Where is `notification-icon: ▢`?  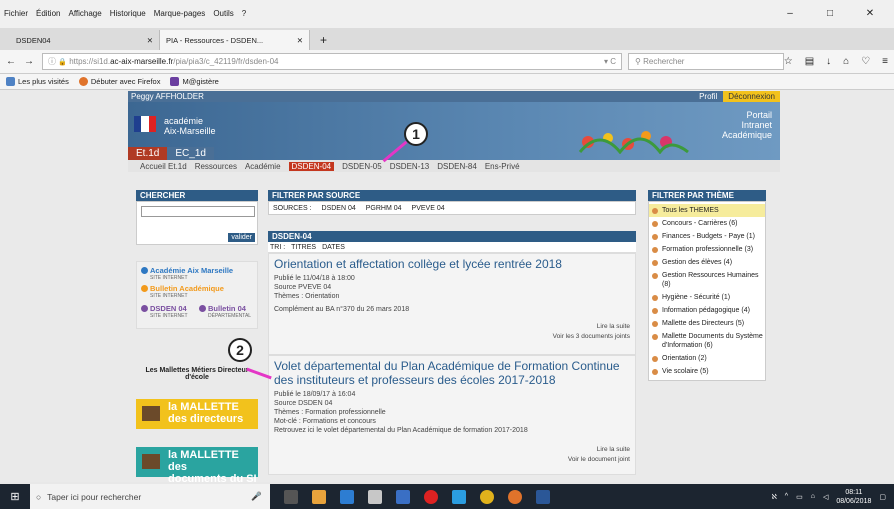
notification-icon: ▢ is located at coordinates (882, 497).